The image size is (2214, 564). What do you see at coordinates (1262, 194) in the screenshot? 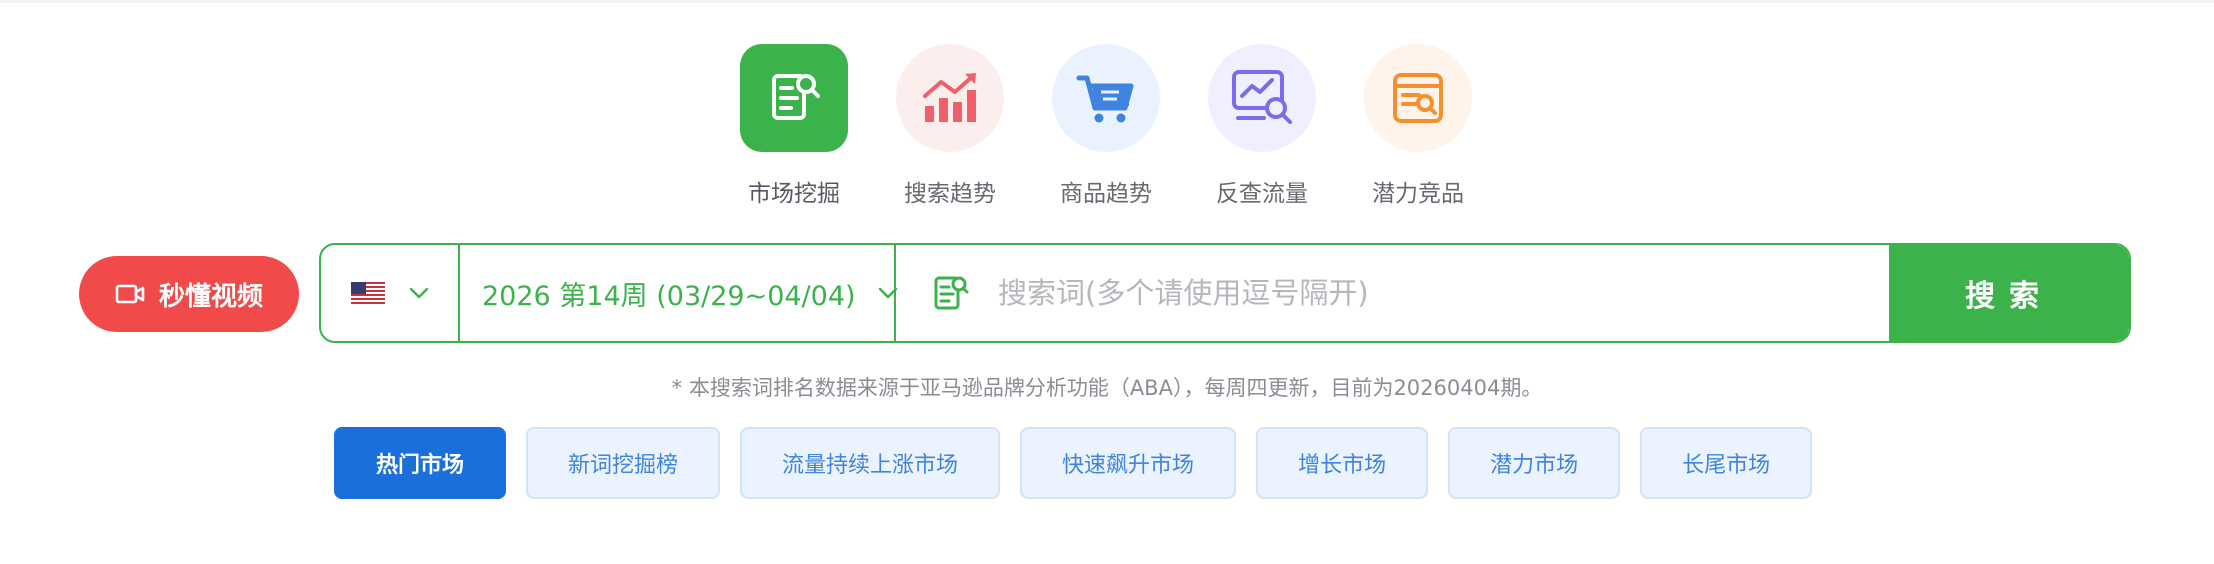
I see `tool-label: 反查流量` at bounding box center [1262, 194].